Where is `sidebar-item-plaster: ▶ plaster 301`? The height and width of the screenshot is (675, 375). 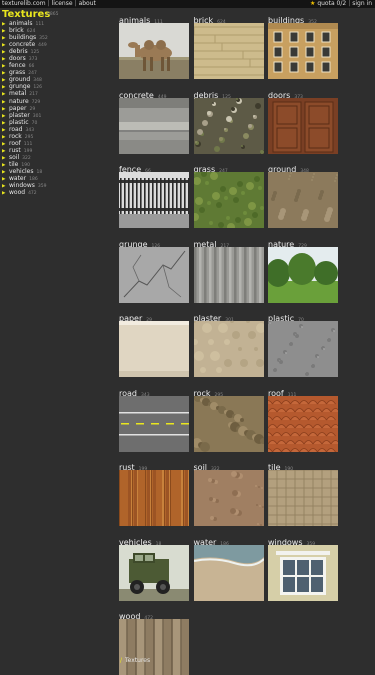
sidebar-item-plaster: ▶ plaster 301 is located at coordinates (25, 115).